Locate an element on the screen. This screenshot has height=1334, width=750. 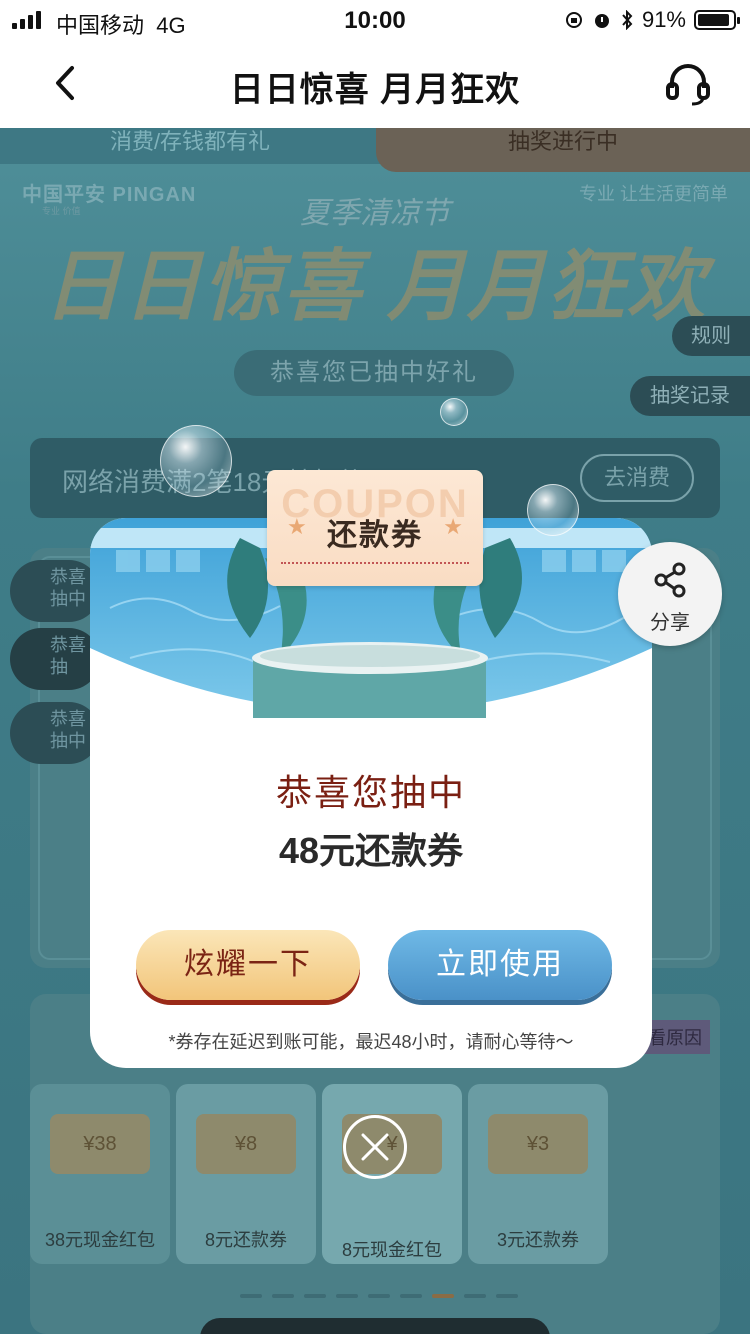
tab-lottery: 抽奖进行中 is located at coordinates (563, 150).